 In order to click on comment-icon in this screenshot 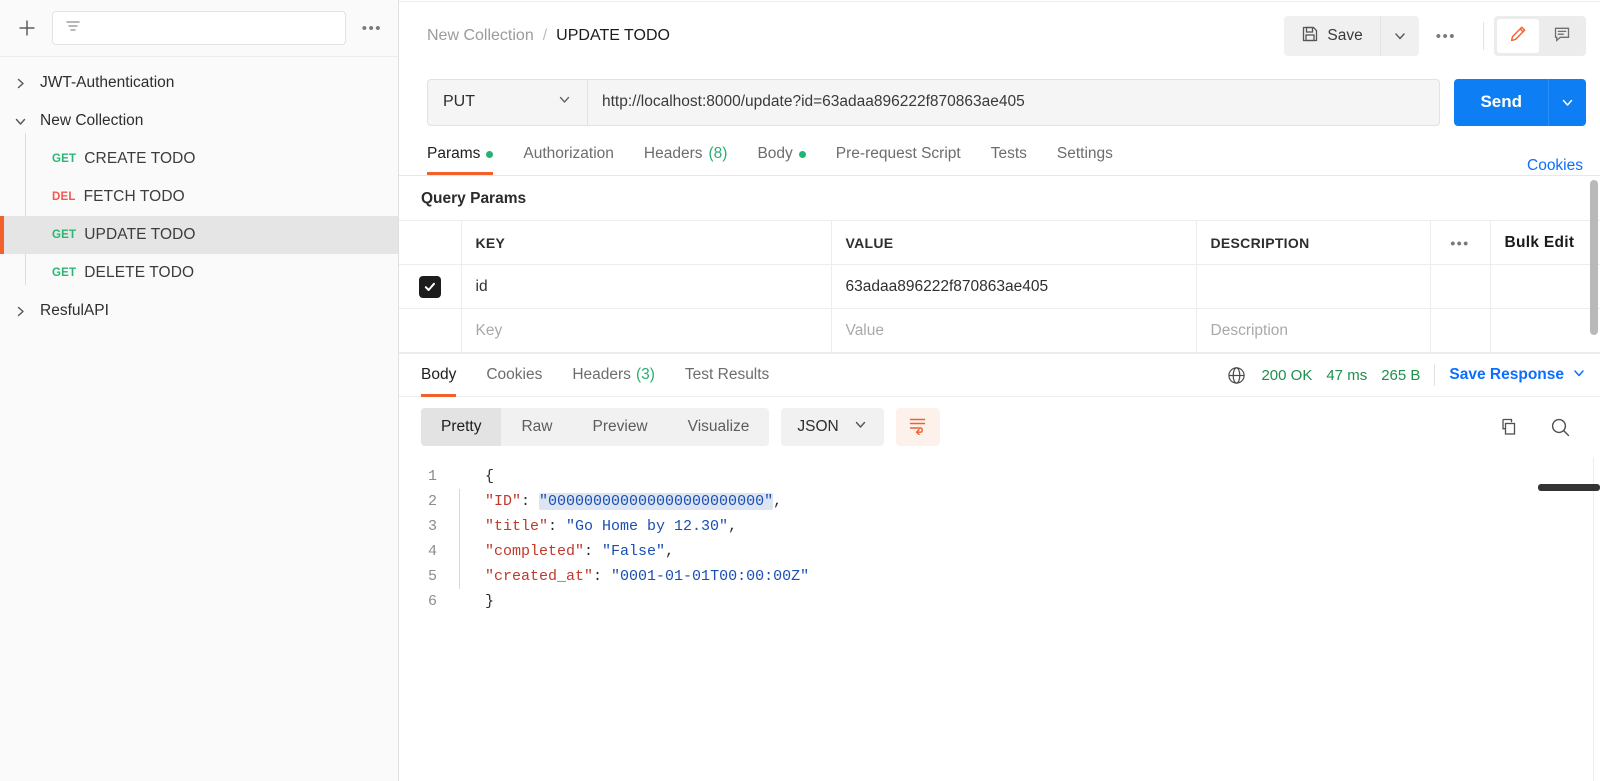, I will do `click(1562, 36)`.